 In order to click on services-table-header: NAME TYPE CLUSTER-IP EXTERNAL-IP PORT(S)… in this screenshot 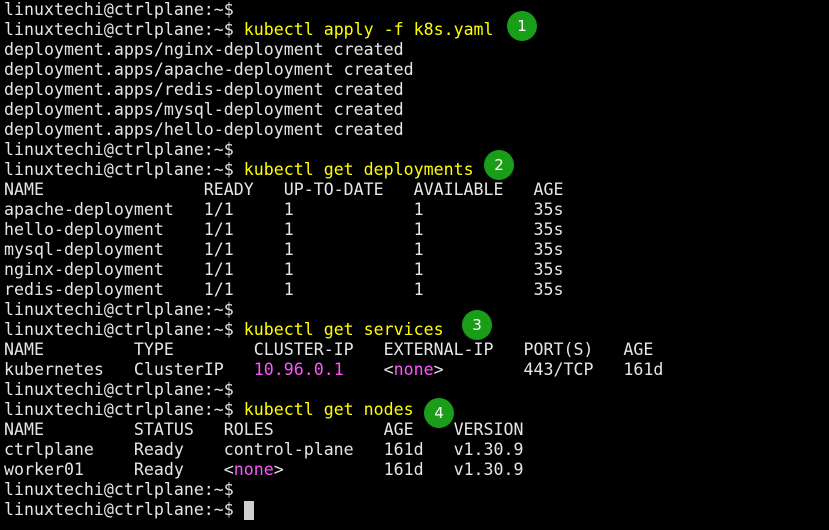, I will do `click(329, 349)`.